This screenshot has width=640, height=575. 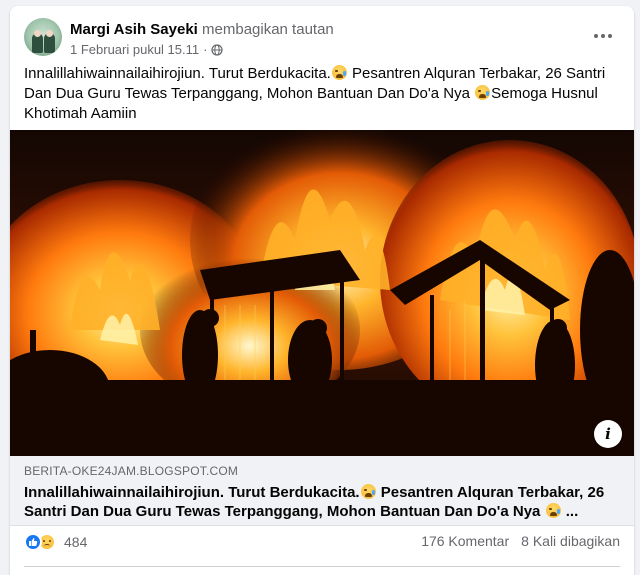 I want to click on comment-count: 176 Komentar, so click(x=465, y=541).